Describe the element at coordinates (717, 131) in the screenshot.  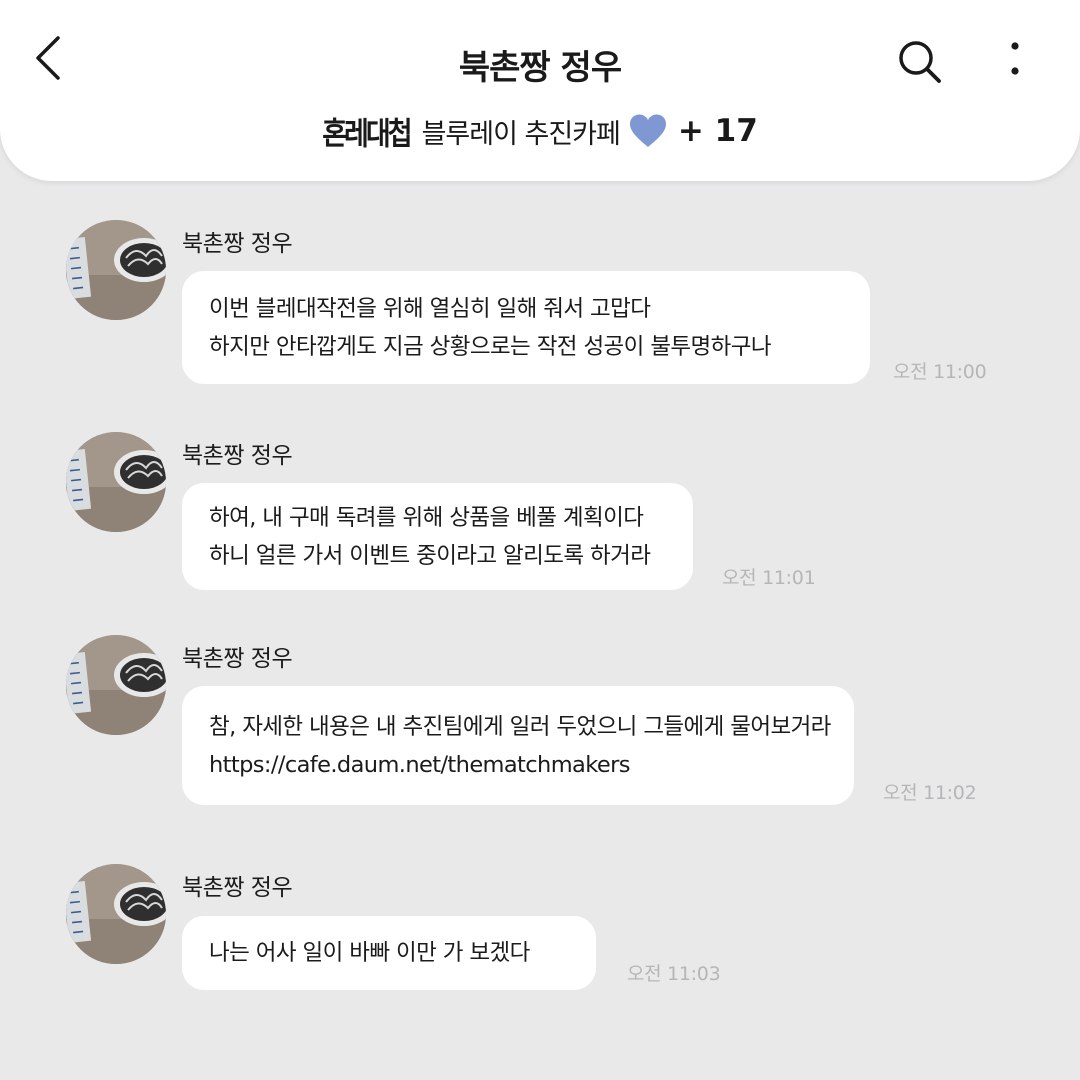
I see `member-count: + 17` at that location.